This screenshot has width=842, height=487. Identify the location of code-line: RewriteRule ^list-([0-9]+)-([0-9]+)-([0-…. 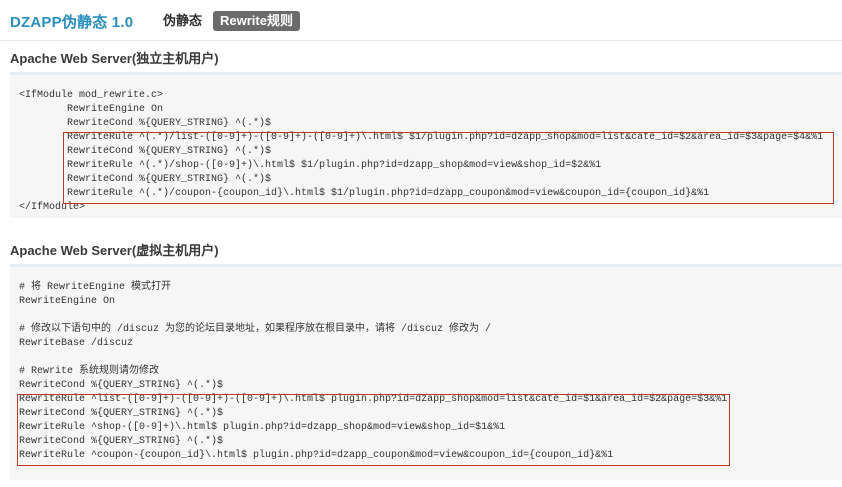
(373, 399).